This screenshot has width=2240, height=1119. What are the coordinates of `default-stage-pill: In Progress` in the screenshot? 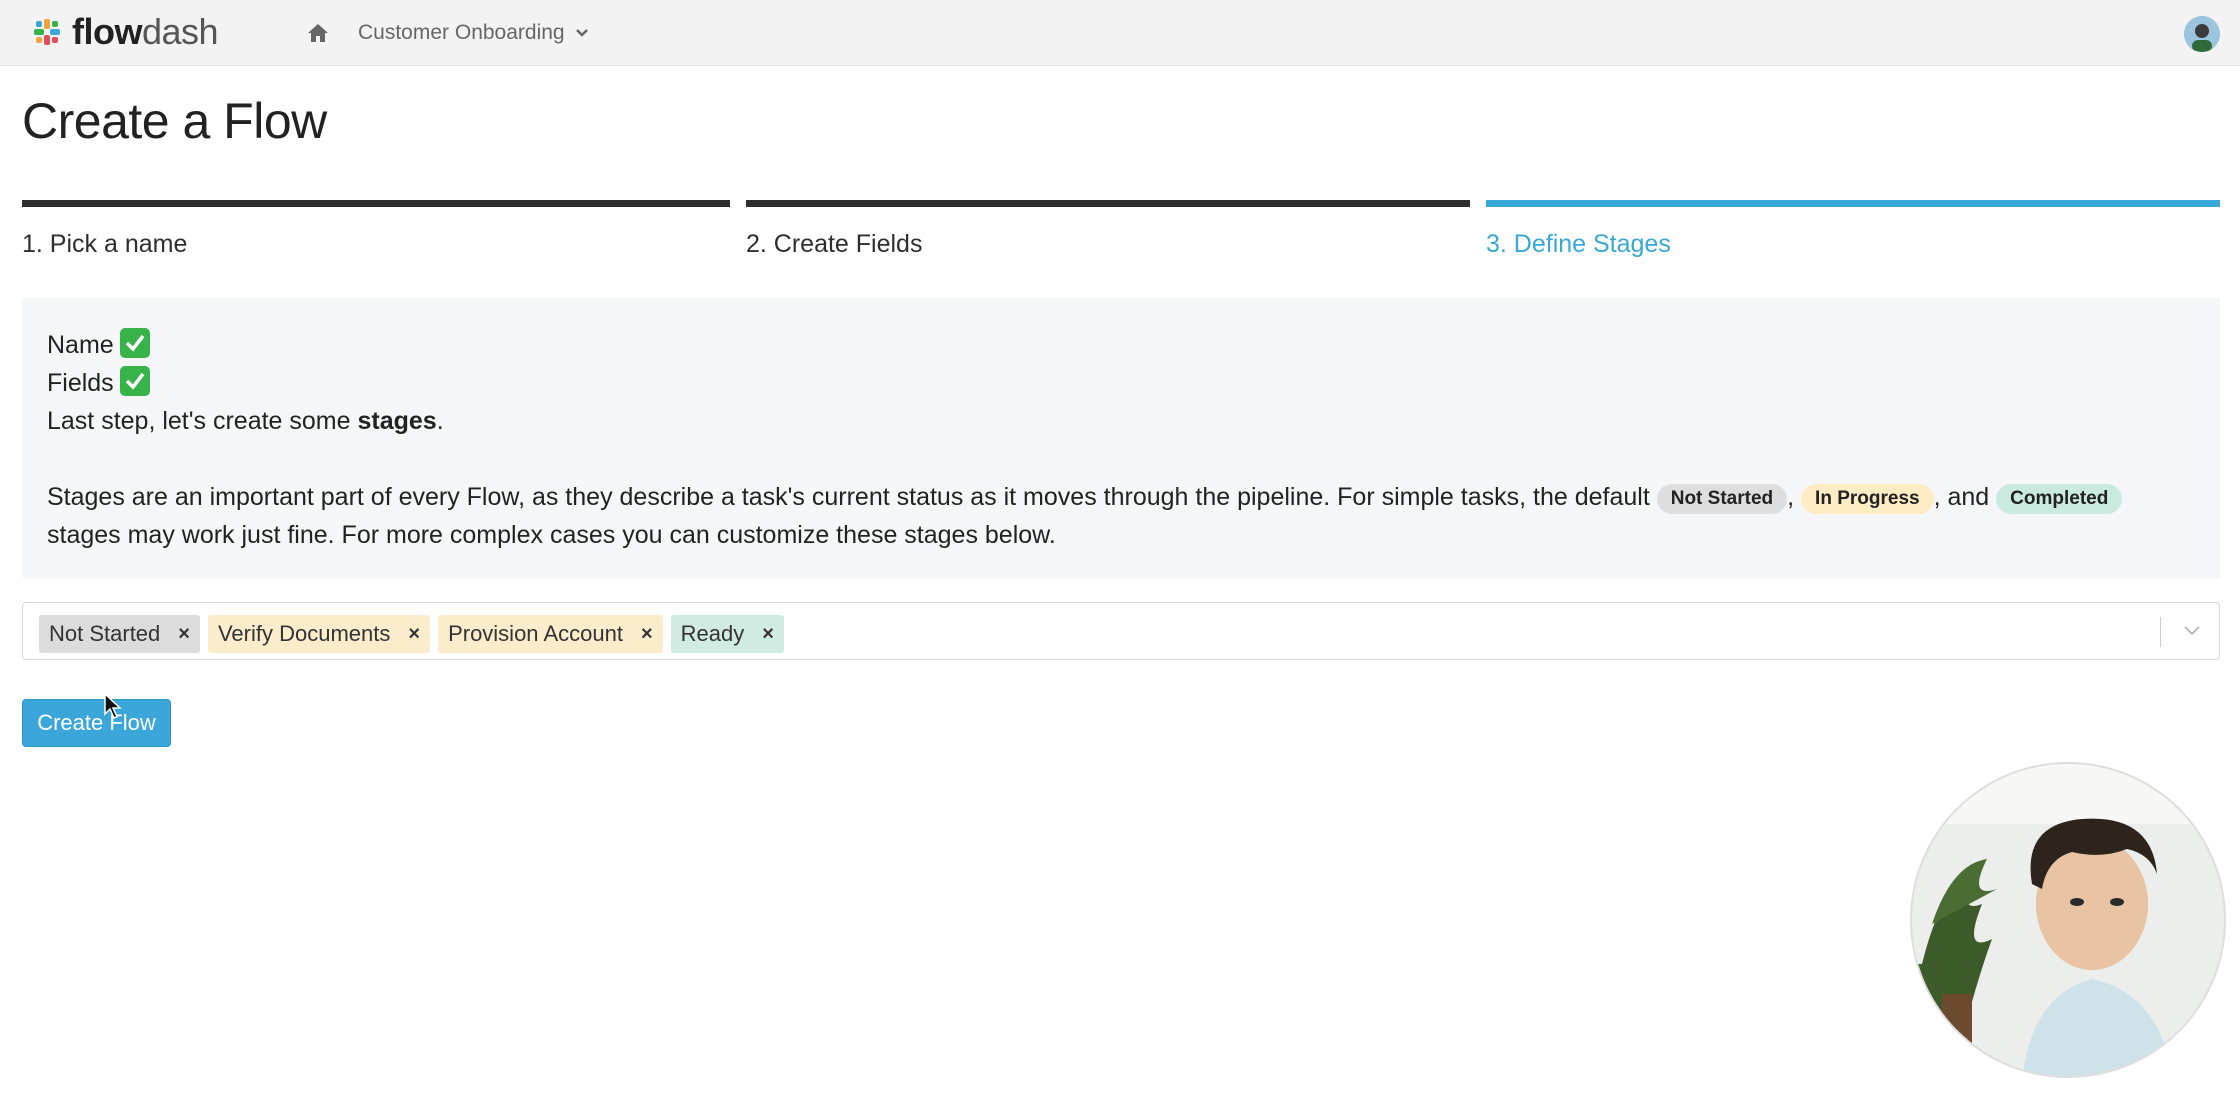 It's located at (1867, 499).